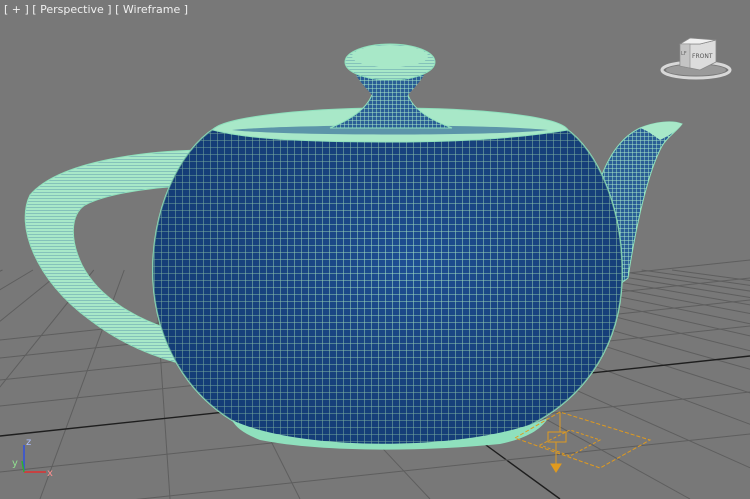  I want to click on x-axis-label: x, so click(50, 473).